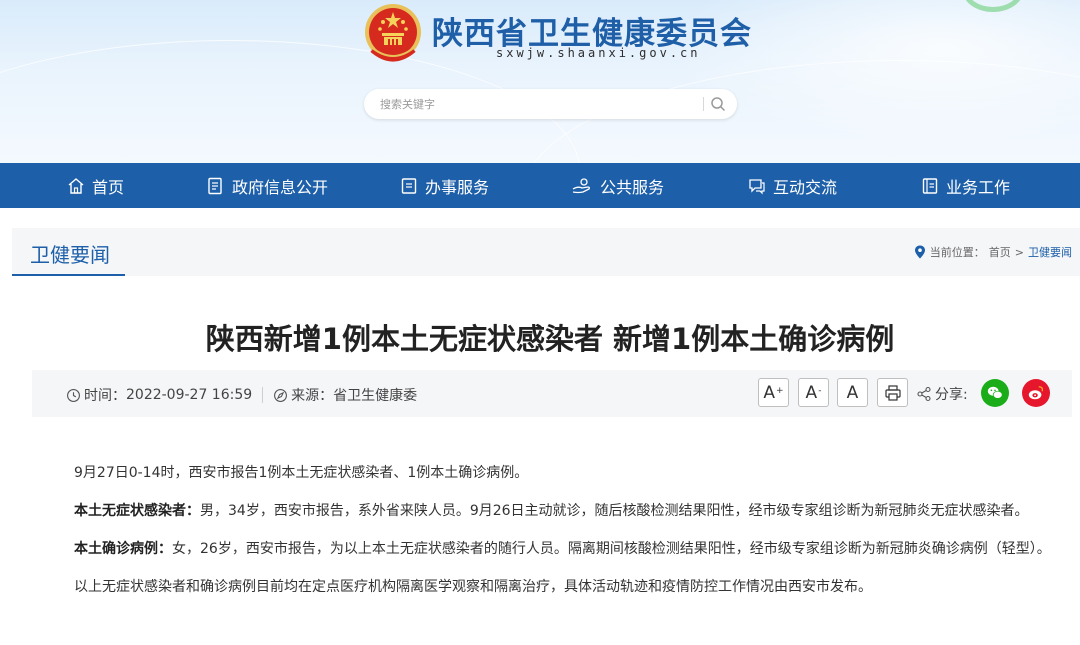 Image resolution: width=1080 pixels, height=645 pixels. I want to click on font-decrease-button: A-, so click(813, 392).